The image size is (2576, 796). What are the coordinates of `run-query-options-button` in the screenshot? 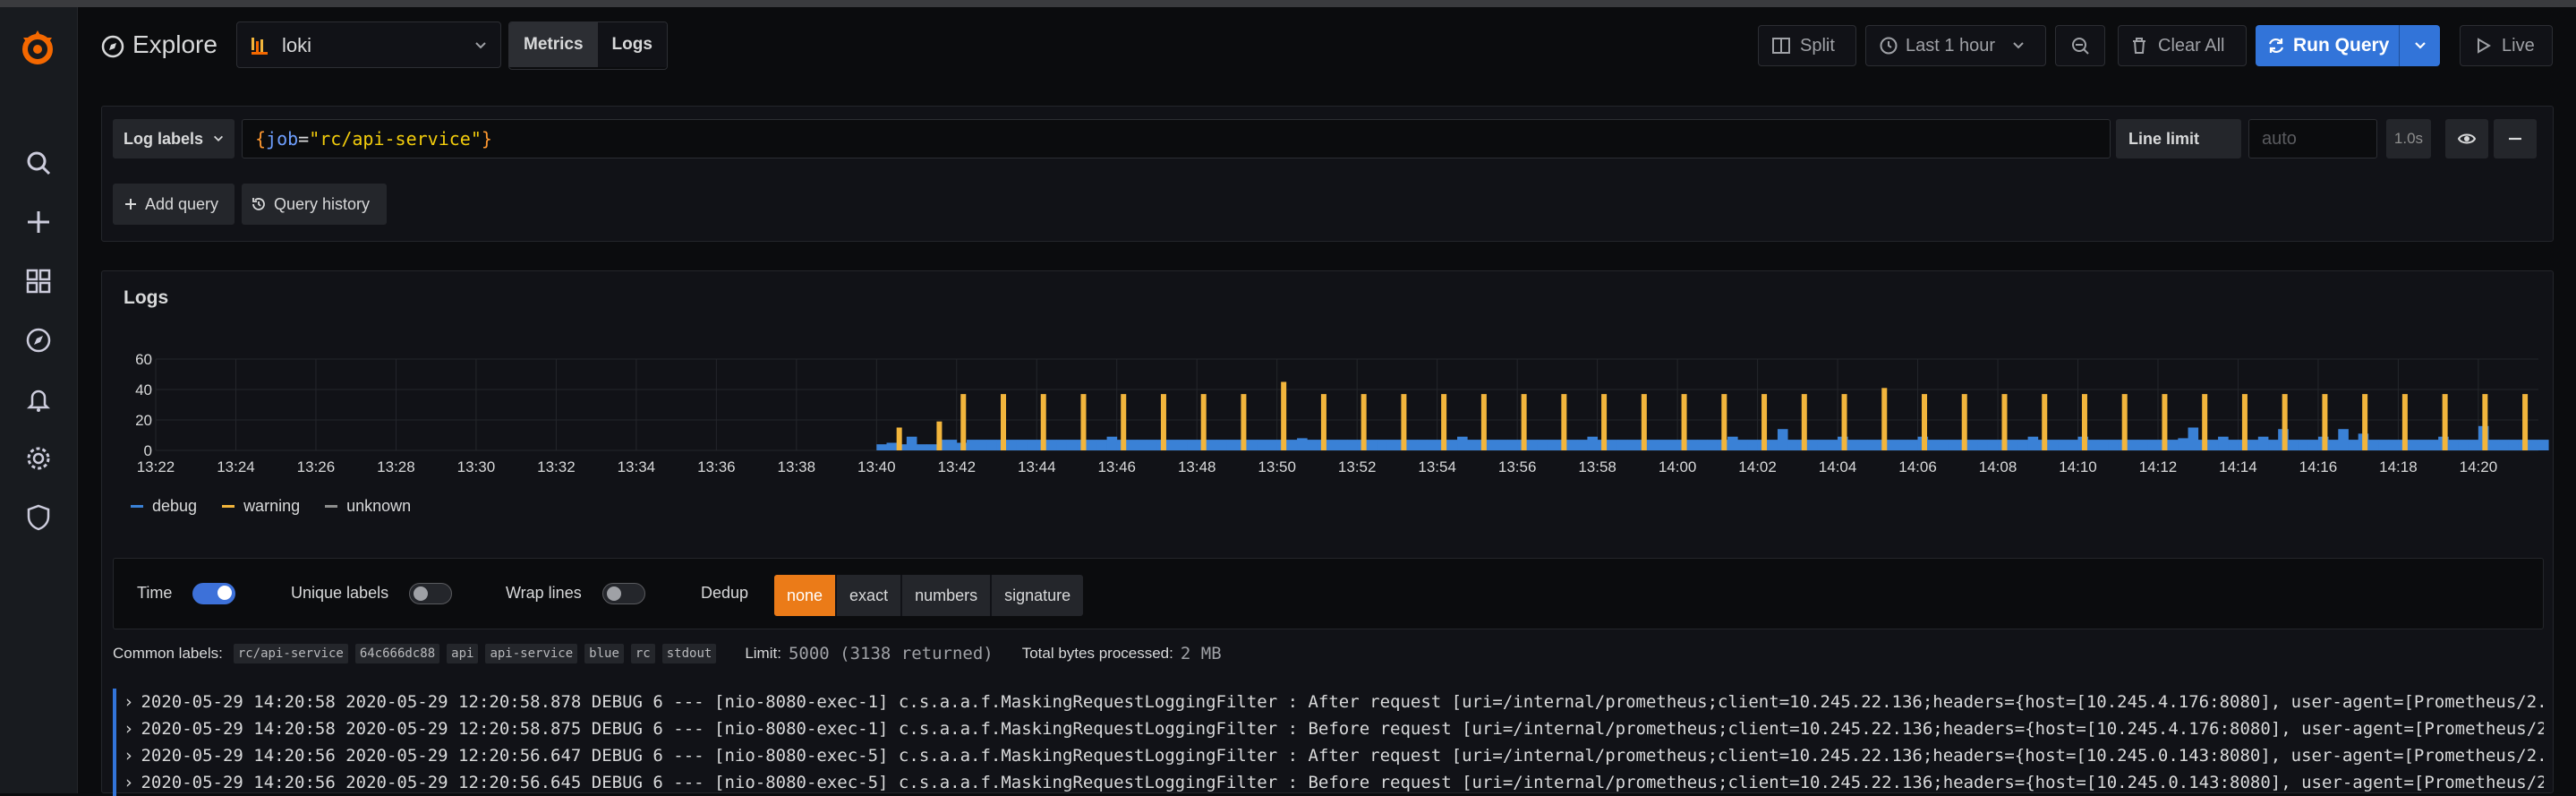 It's located at (2420, 45).